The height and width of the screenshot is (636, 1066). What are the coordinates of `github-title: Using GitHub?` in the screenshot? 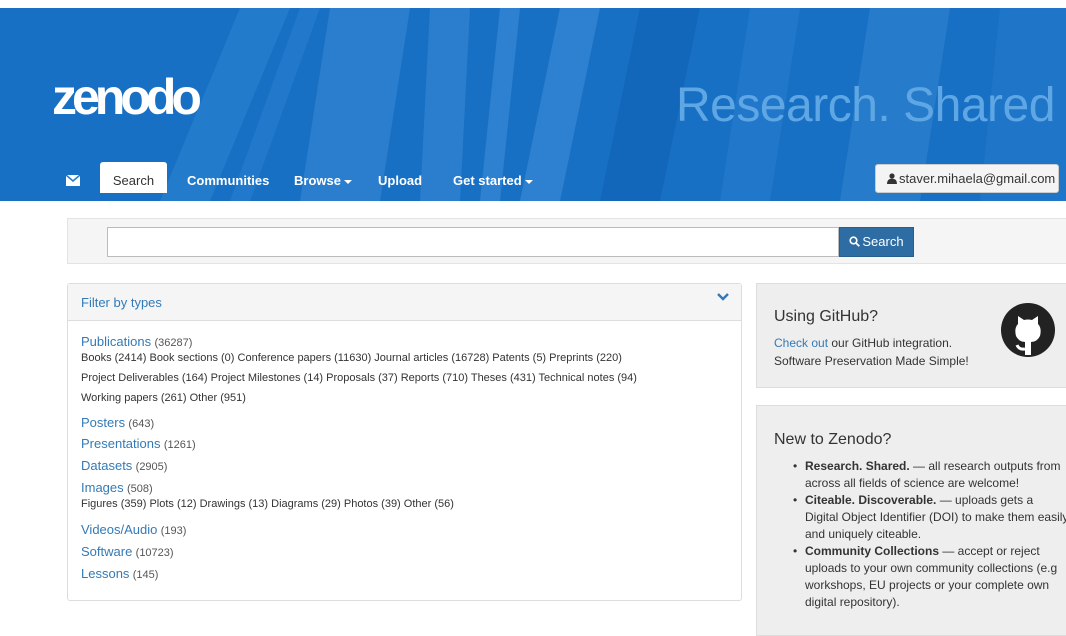 It's located at (826, 316).